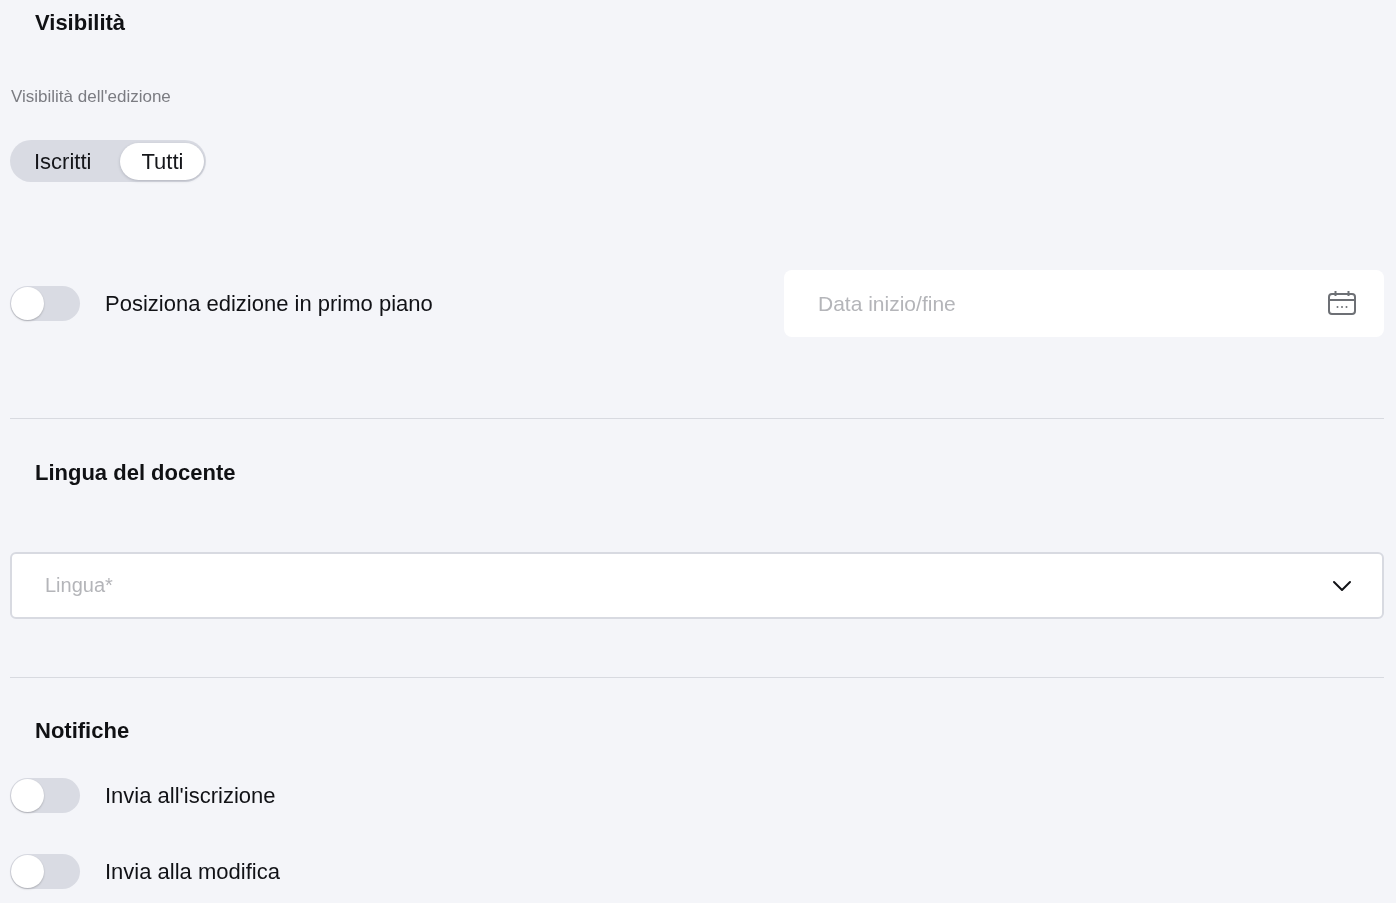 Image resolution: width=1396 pixels, height=903 pixels. What do you see at coordinates (135, 473) in the screenshot?
I see `section-heading: Lingua del docente` at bounding box center [135, 473].